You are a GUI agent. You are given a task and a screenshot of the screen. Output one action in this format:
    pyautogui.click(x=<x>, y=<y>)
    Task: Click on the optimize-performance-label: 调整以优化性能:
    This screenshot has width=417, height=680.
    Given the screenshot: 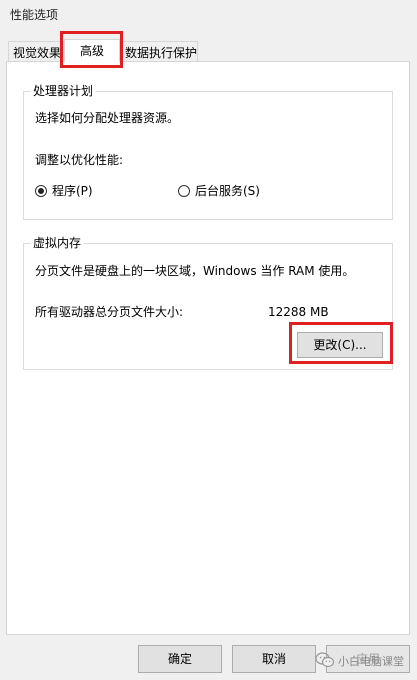 What is the action you would take?
    pyautogui.click(x=79, y=160)
    